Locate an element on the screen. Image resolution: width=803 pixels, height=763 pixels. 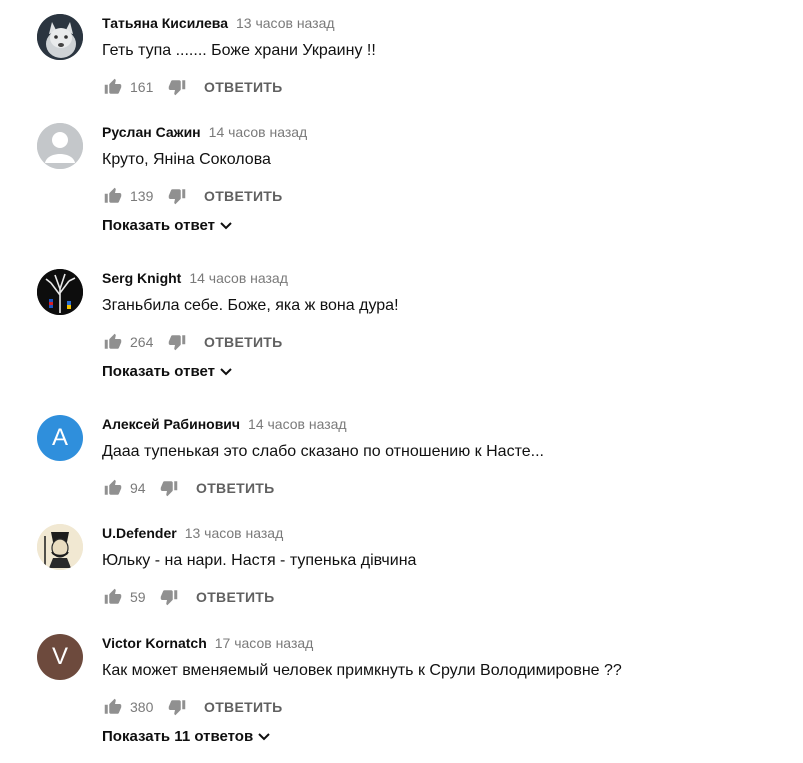
tree-image-icon is located at coordinates (60, 292).